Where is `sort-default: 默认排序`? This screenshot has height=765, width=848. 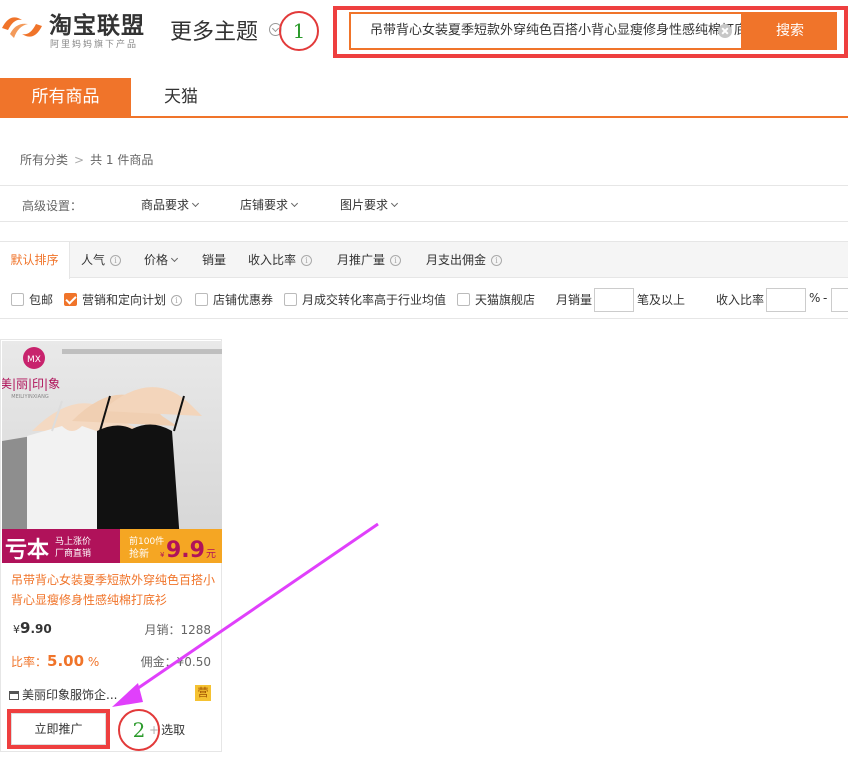
sort-default: 默认排序 is located at coordinates (35, 260).